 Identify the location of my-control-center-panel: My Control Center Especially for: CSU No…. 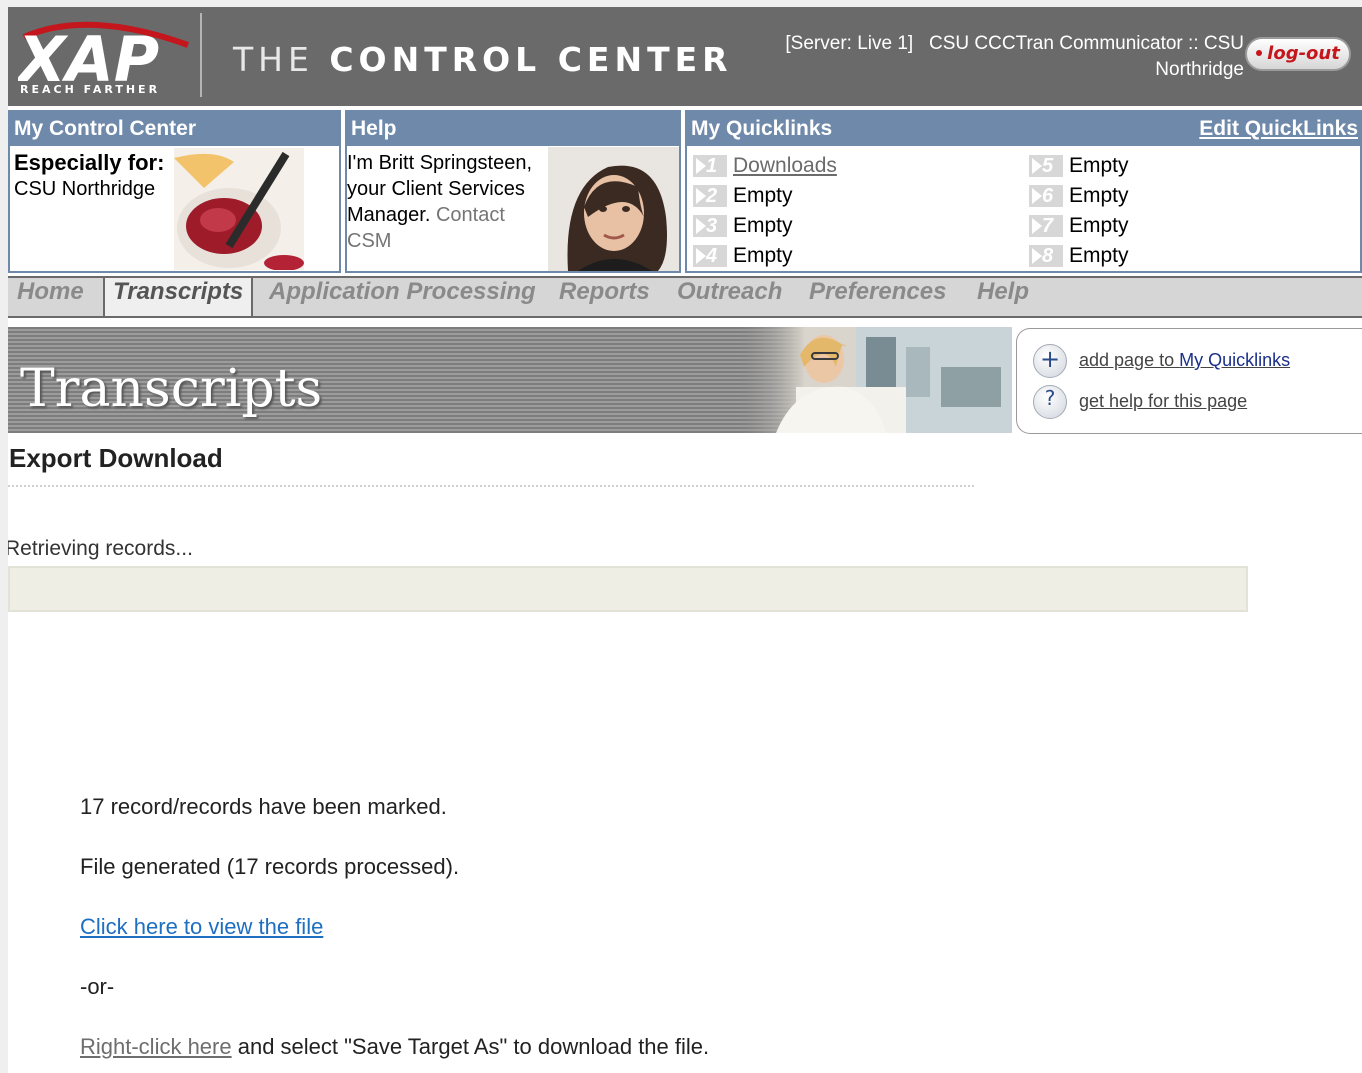
(174, 191).